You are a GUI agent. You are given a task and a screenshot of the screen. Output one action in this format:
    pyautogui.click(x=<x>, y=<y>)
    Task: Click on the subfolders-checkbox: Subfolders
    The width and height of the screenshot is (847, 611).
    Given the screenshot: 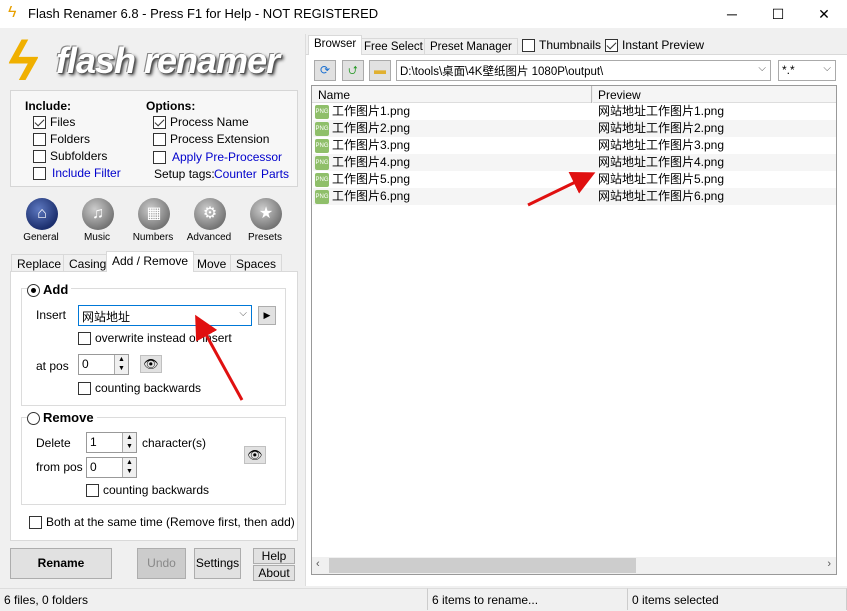 What is the action you would take?
    pyautogui.click(x=70, y=156)
    